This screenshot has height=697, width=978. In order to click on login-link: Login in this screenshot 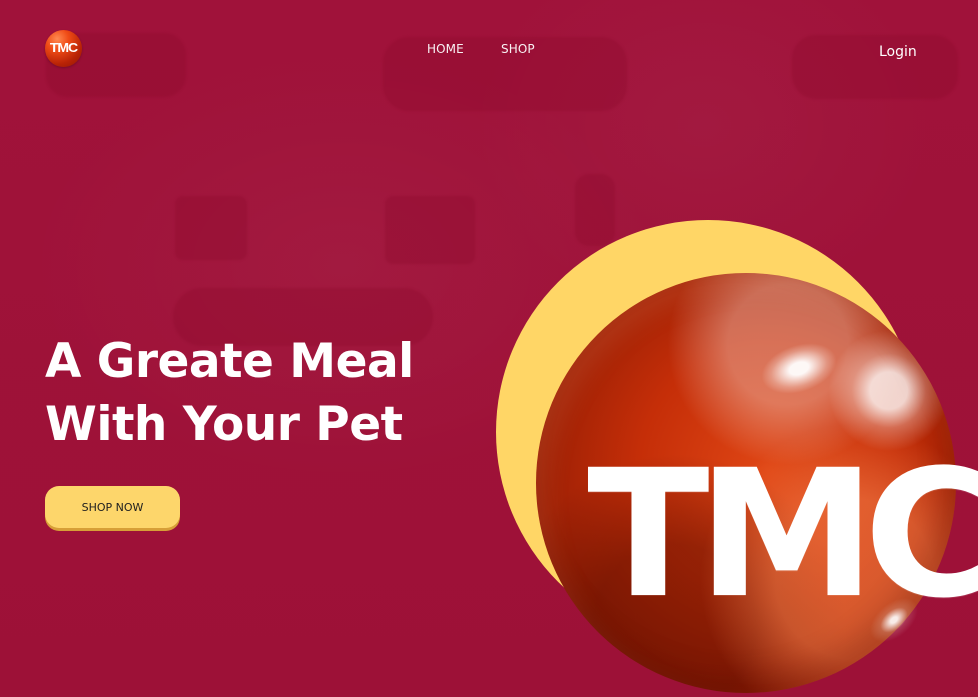, I will do `click(898, 52)`.